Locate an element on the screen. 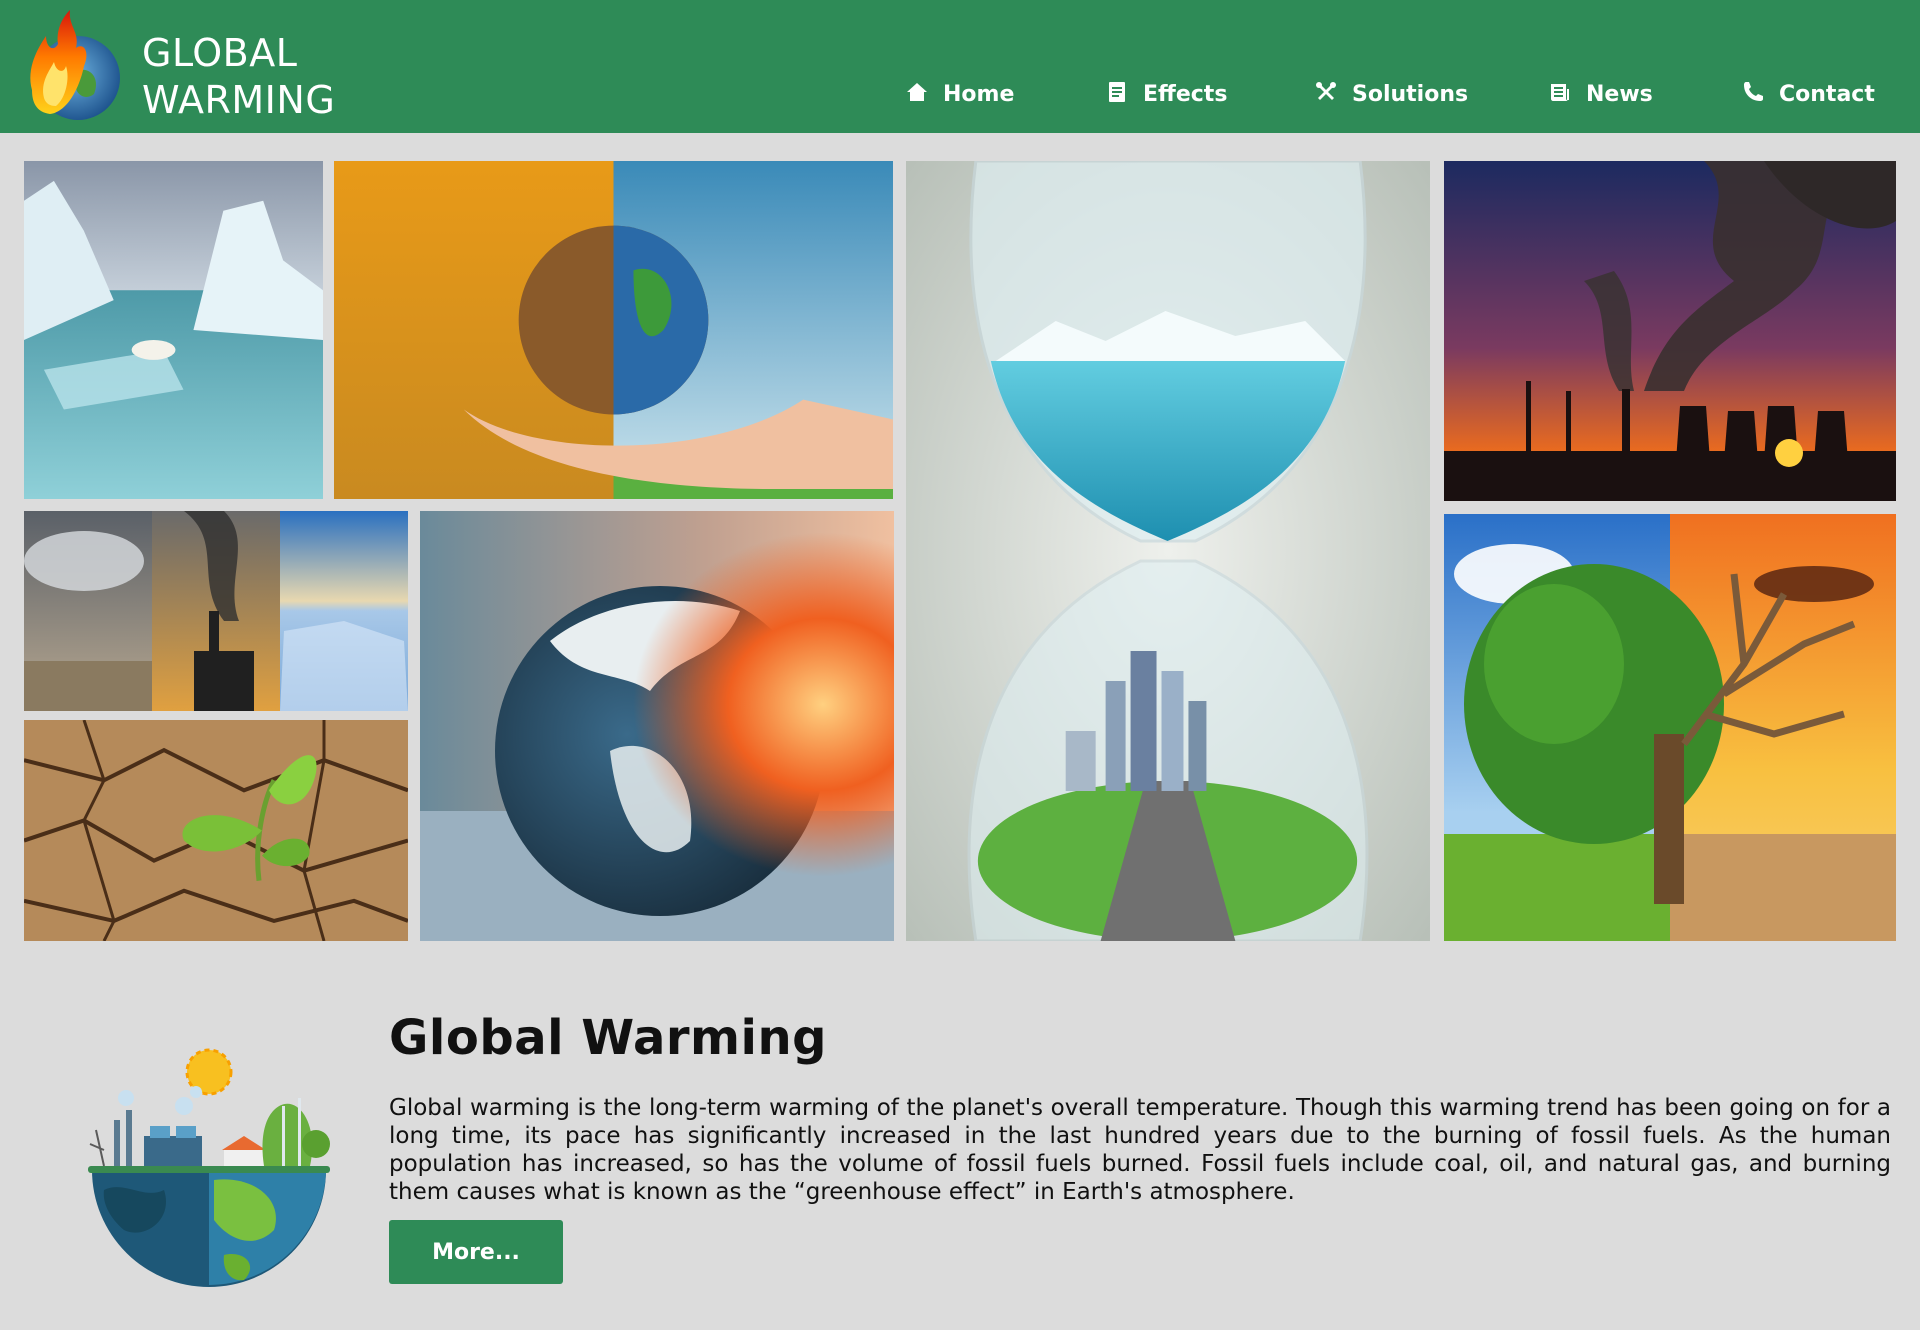  main-nav: Home Effects Solutions News Contact is located at coordinates (960, 101).